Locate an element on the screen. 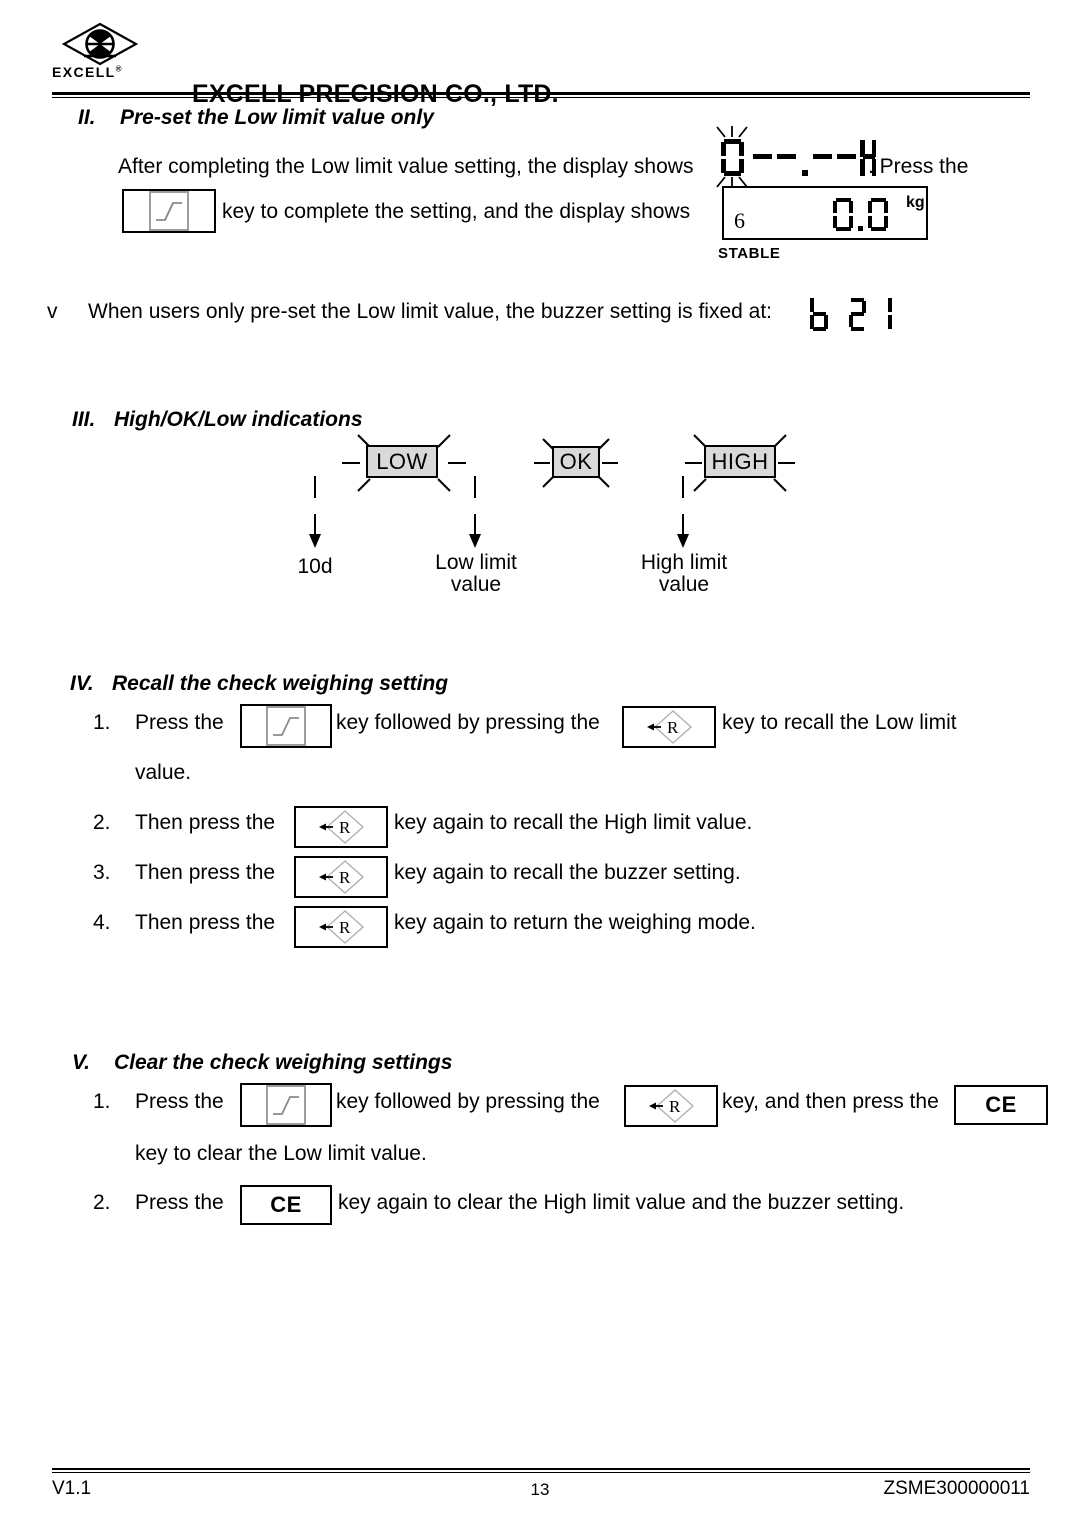 The width and height of the screenshot is (1080, 1526). callout-low-limit: Low limit value is located at coordinates (476, 574).